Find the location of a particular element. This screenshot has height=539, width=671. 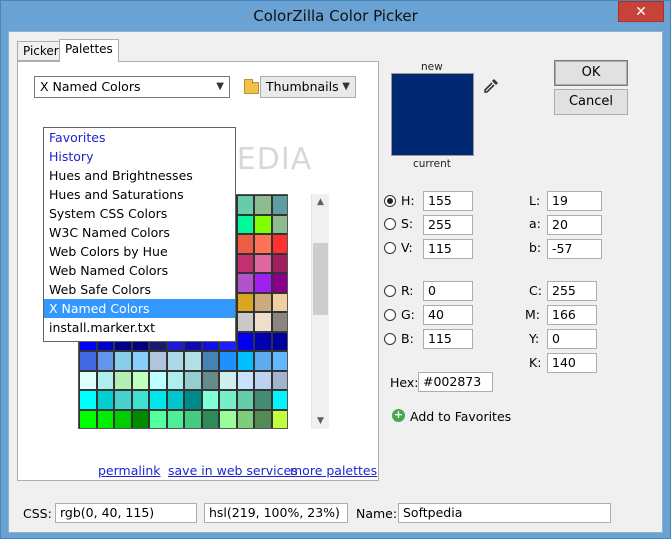

scroll-down-icon: ▼ is located at coordinates (320, 421).